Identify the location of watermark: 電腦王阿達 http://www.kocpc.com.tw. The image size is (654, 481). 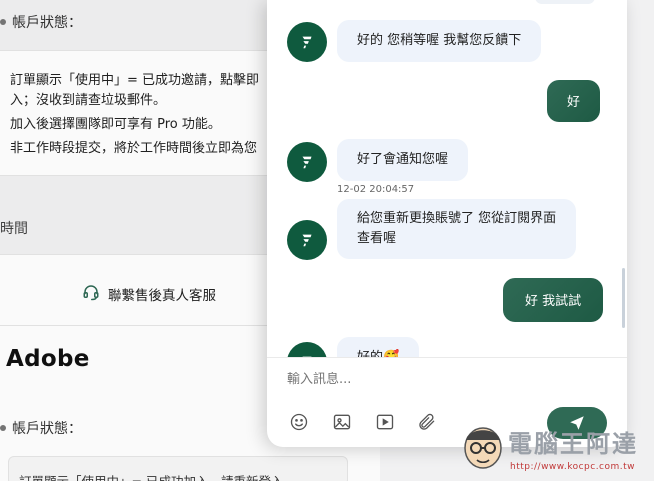
(555, 449).